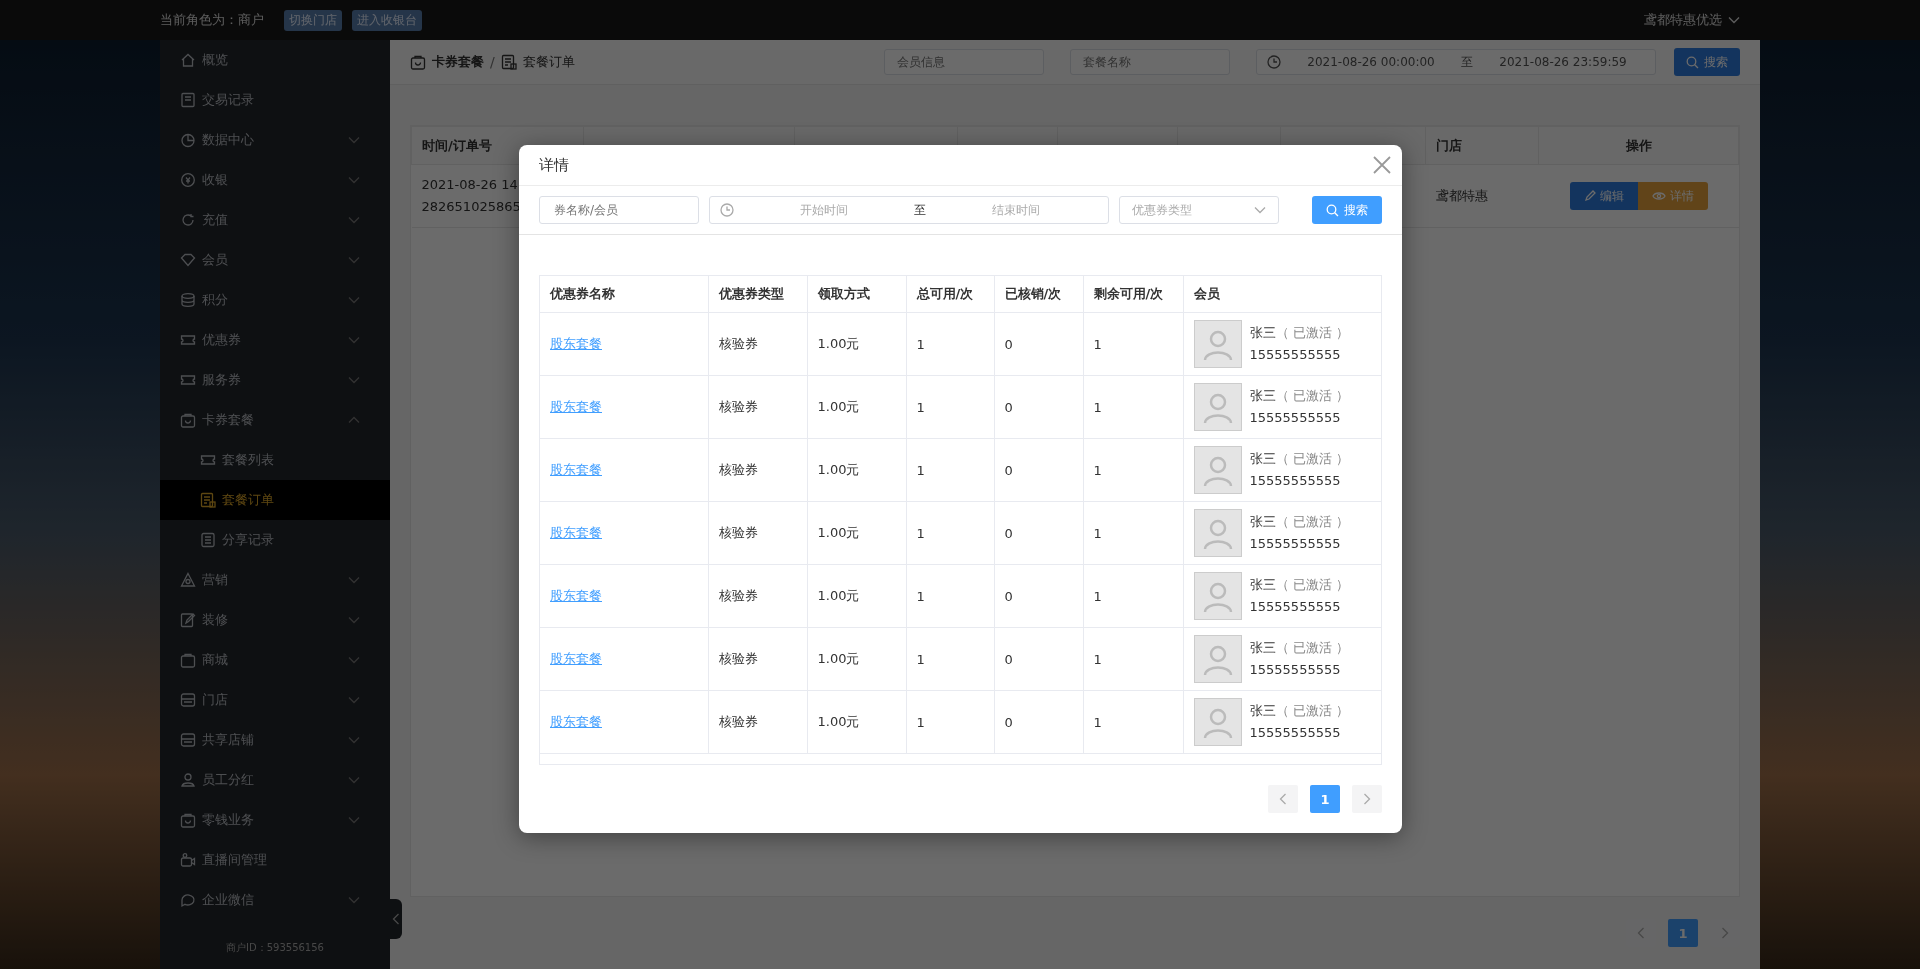 The height and width of the screenshot is (969, 1920). I want to click on coupon-type-select: 优惠券类型, so click(1199, 210).